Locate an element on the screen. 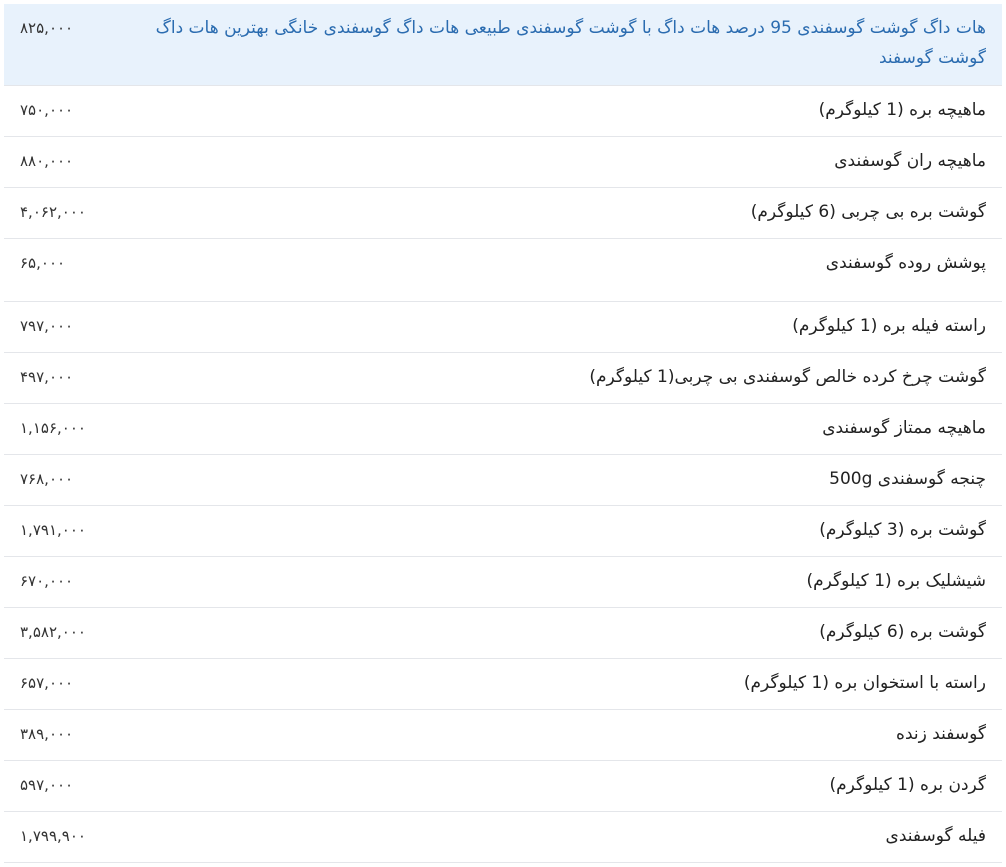 The width and height of the screenshot is (1006, 867). product-name: فیله گوسفندی is located at coordinates (553, 831).